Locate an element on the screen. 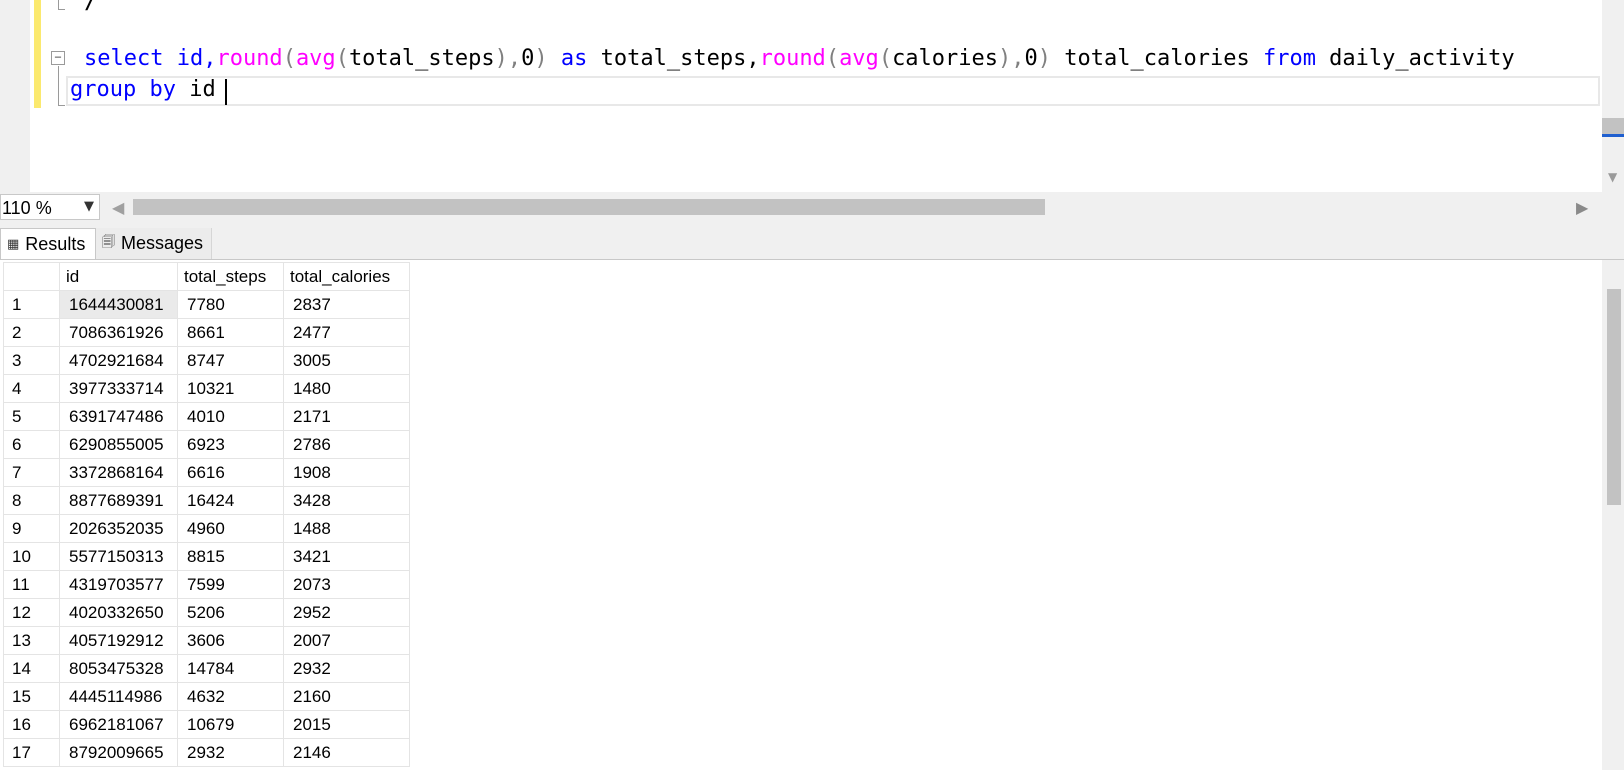 The height and width of the screenshot is (770, 1624). id-cell: 4702921684 is located at coordinates (118, 360).